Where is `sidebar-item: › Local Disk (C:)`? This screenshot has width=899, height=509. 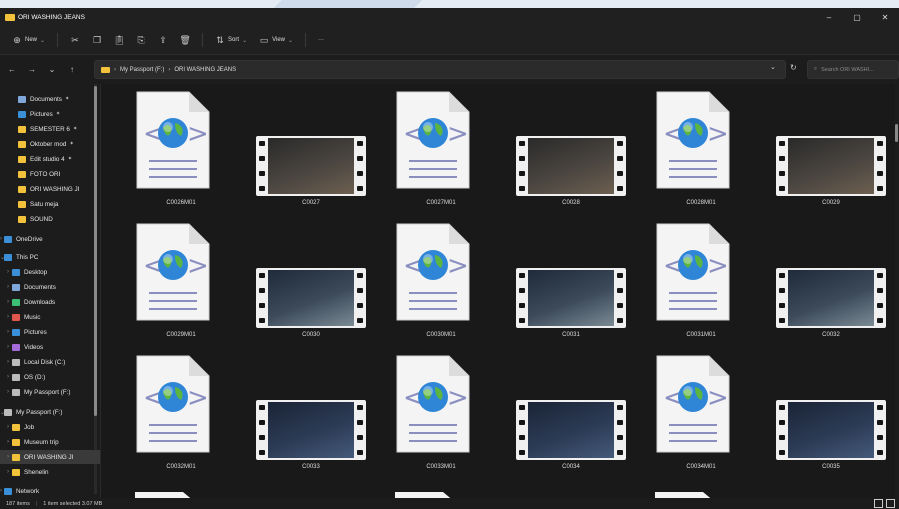 sidebar-item: › Local Disk (C:) is located at coordinates (50, 362).